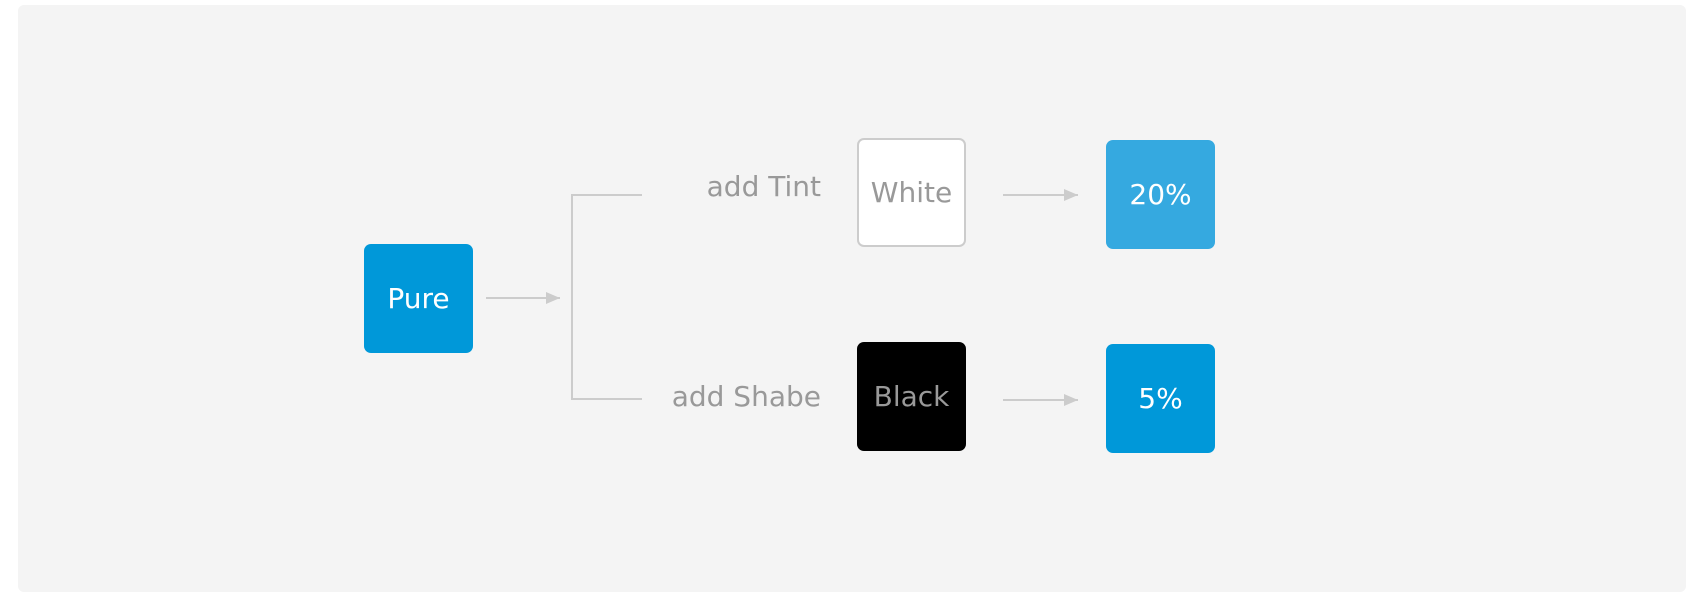 The width and height of the screenshot is (1698, 600). I want to click on white-node: White, so click(911, 192).